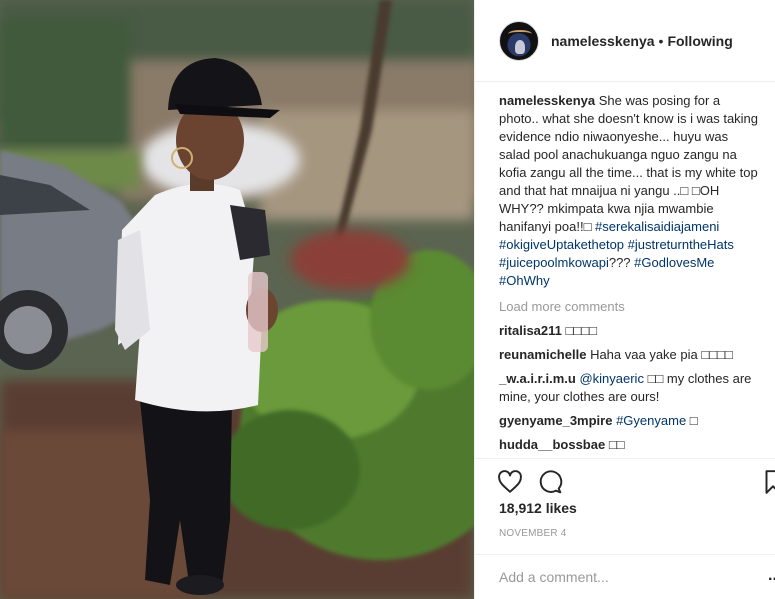 This screenshot has height=599, width=775. I want to click on hashtag-link: #justreturntheHats, so click(681, 244).